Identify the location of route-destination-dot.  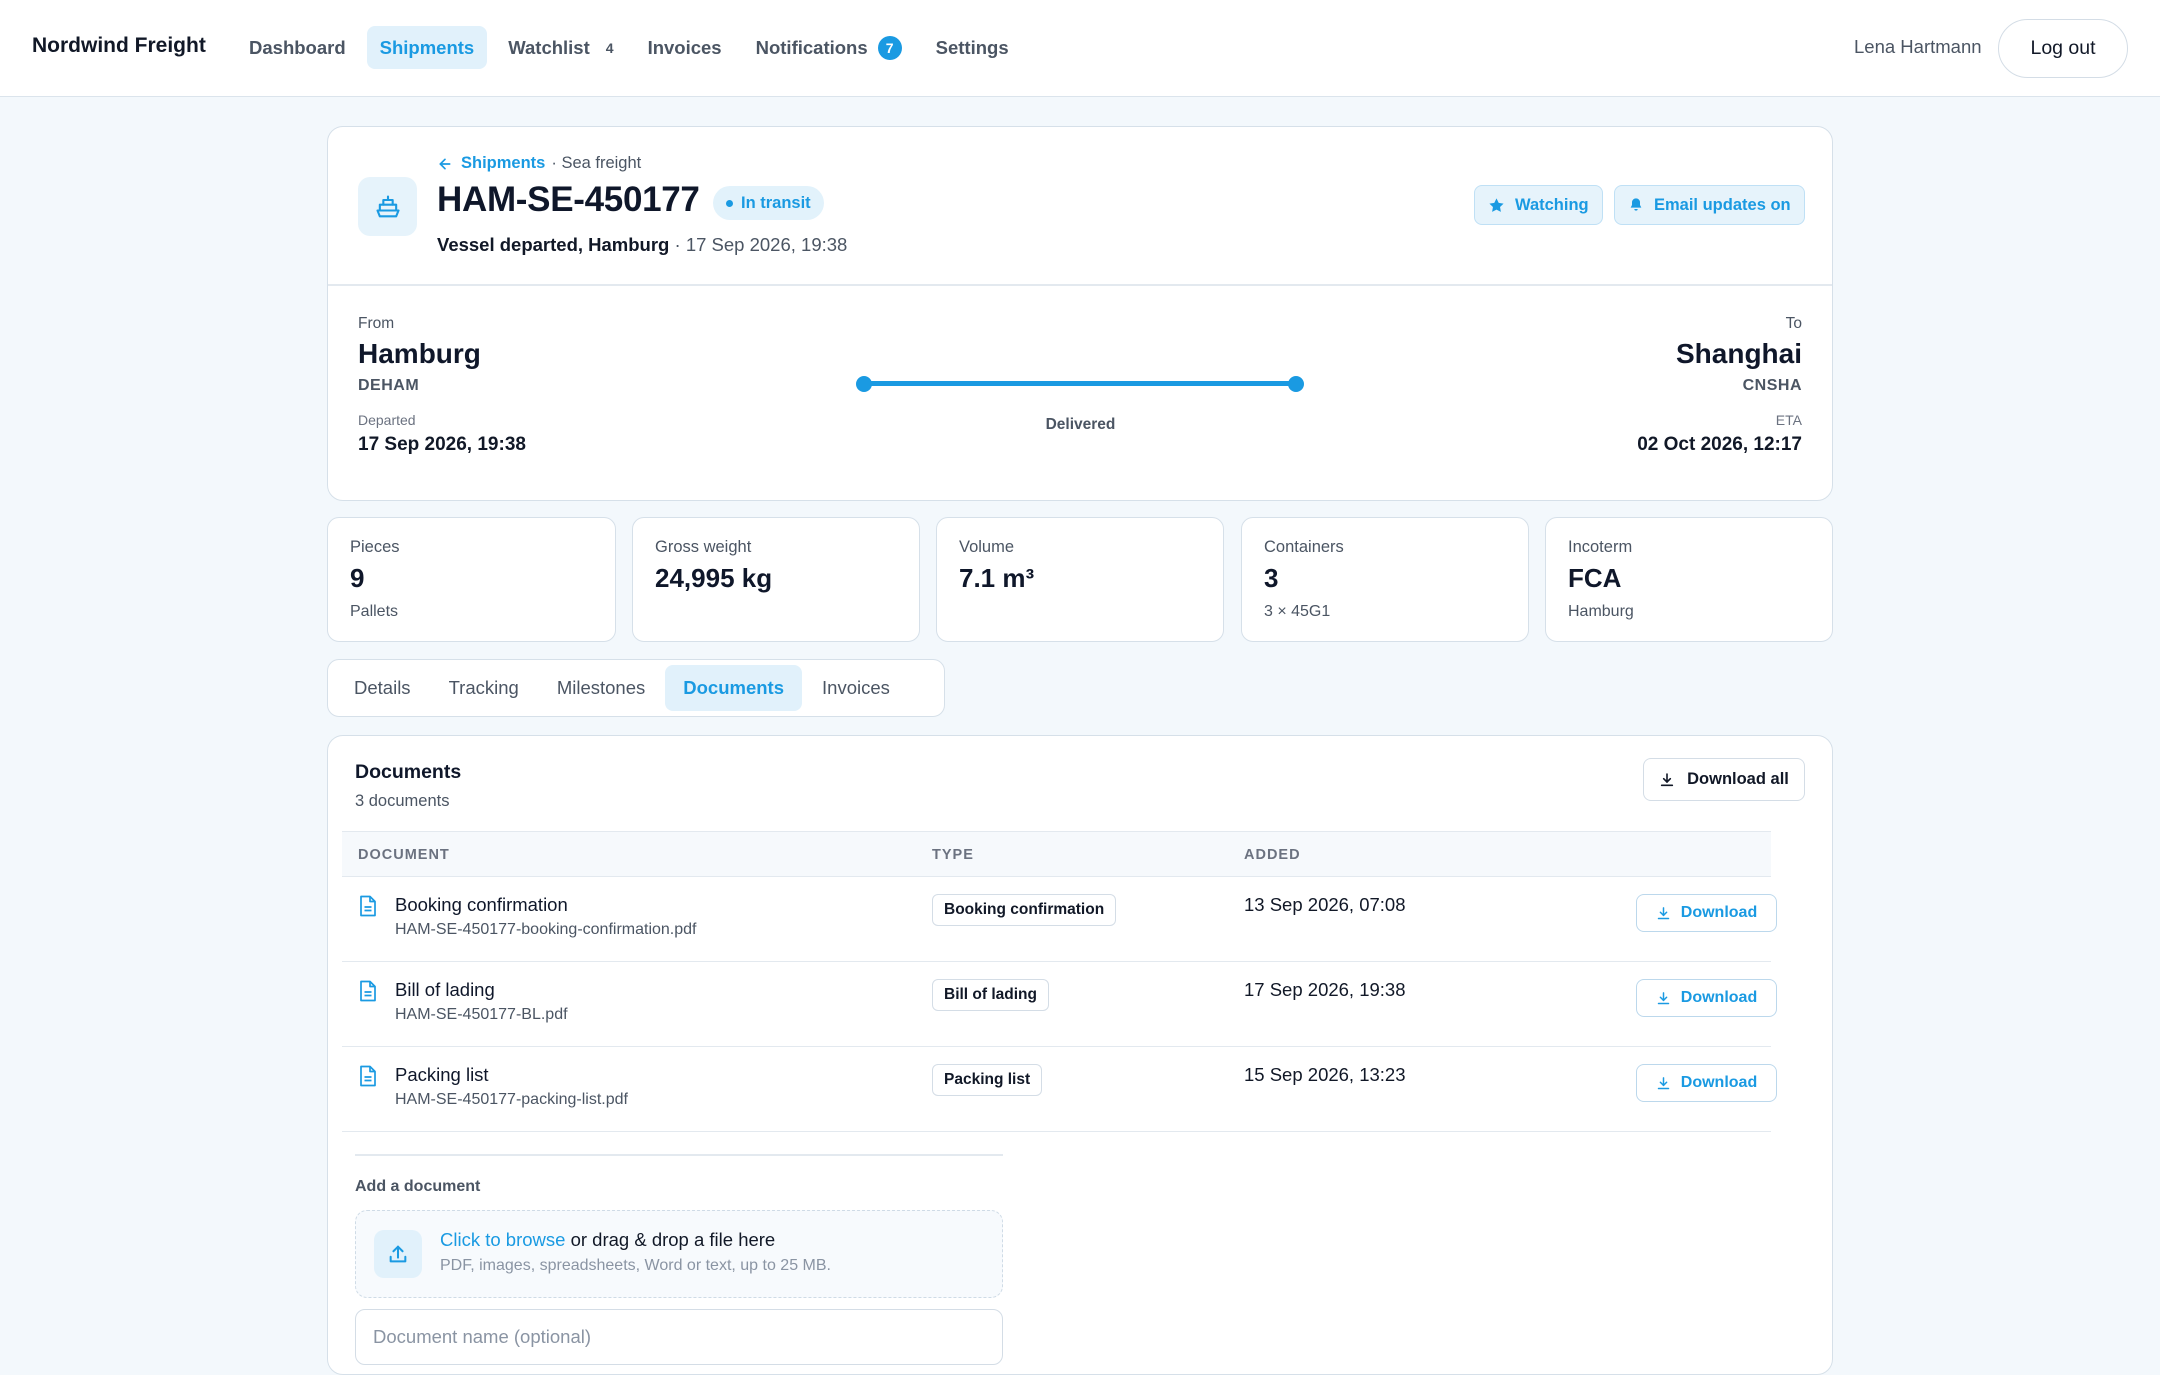
(1296, 384).